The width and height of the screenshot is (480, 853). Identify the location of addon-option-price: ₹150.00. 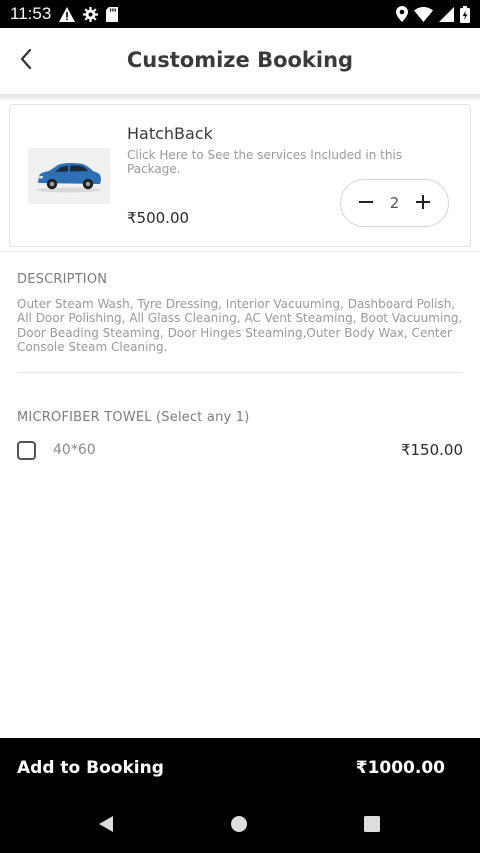
(431, 450).